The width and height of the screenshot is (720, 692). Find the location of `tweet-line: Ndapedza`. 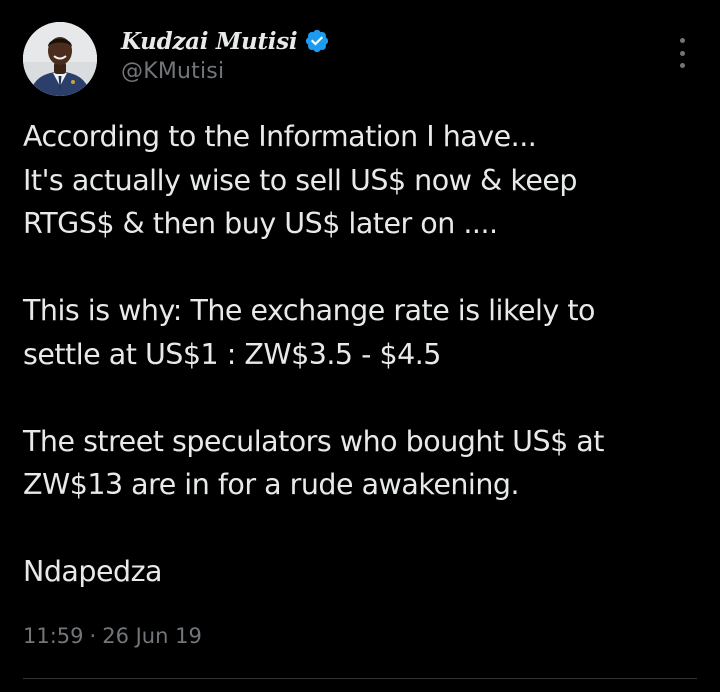

tweet-line: Ndapedza is located at coordinates (93, 571).